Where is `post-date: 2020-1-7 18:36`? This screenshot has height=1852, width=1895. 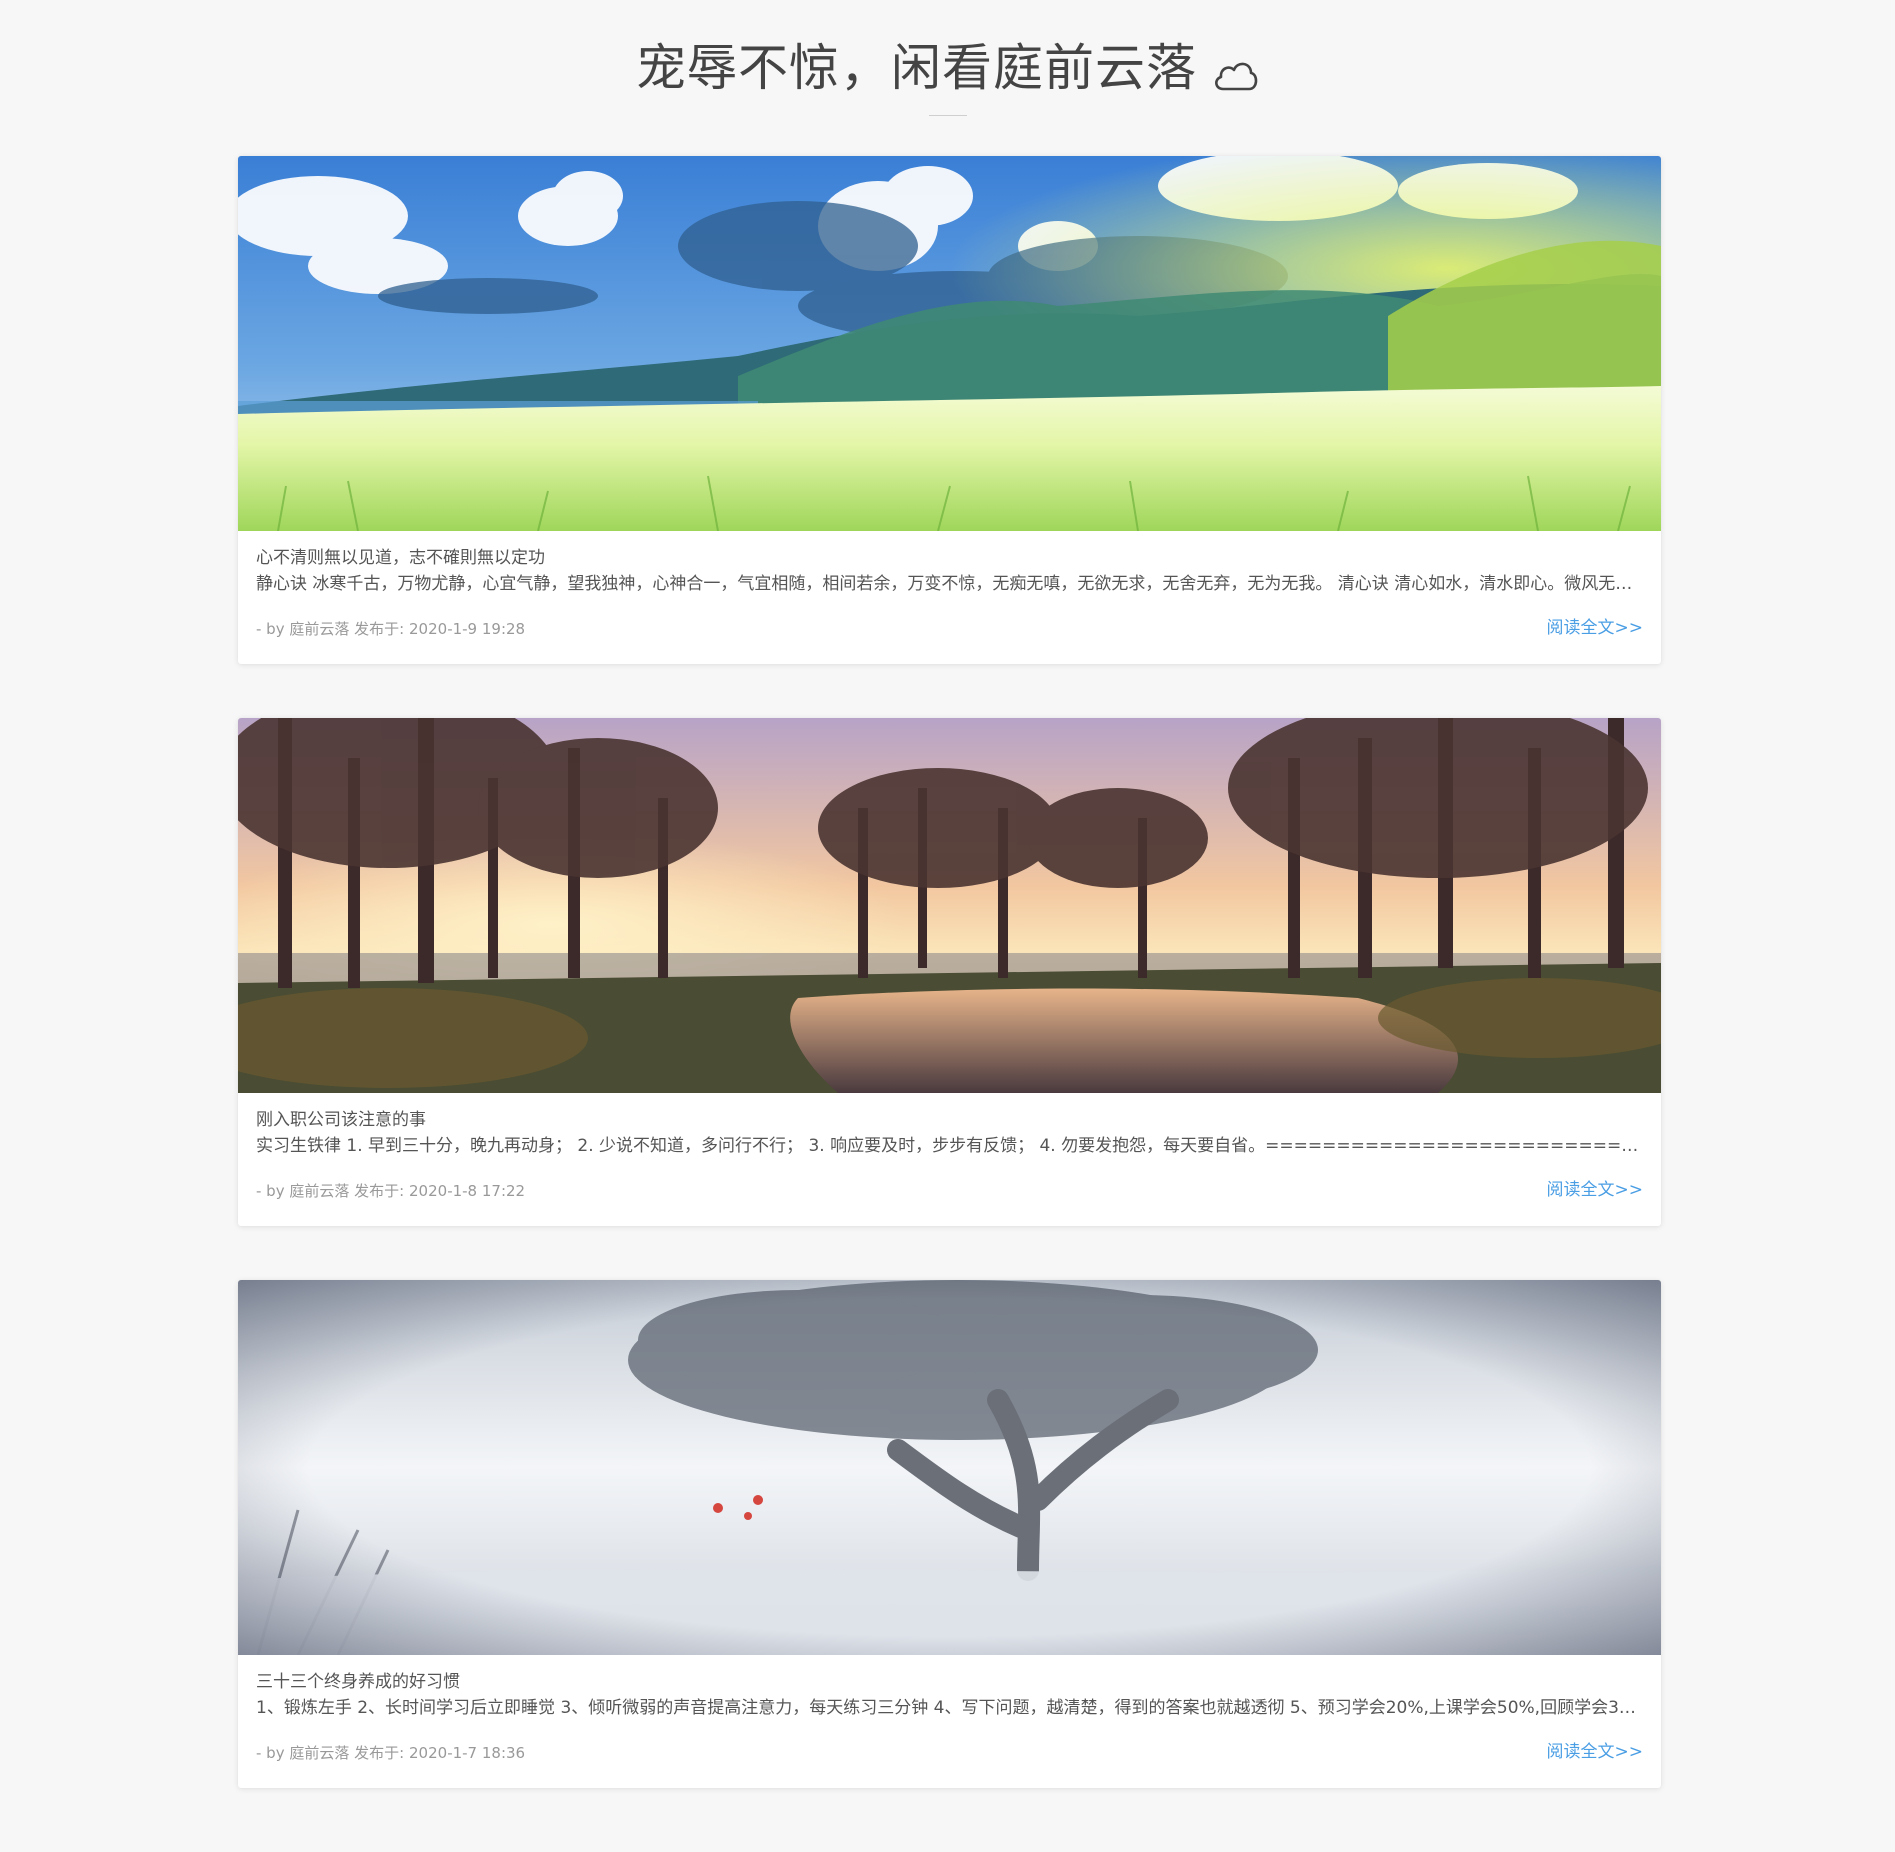
post-date: 2020-1-7 18:36 is located at coordinates (467, 1753).